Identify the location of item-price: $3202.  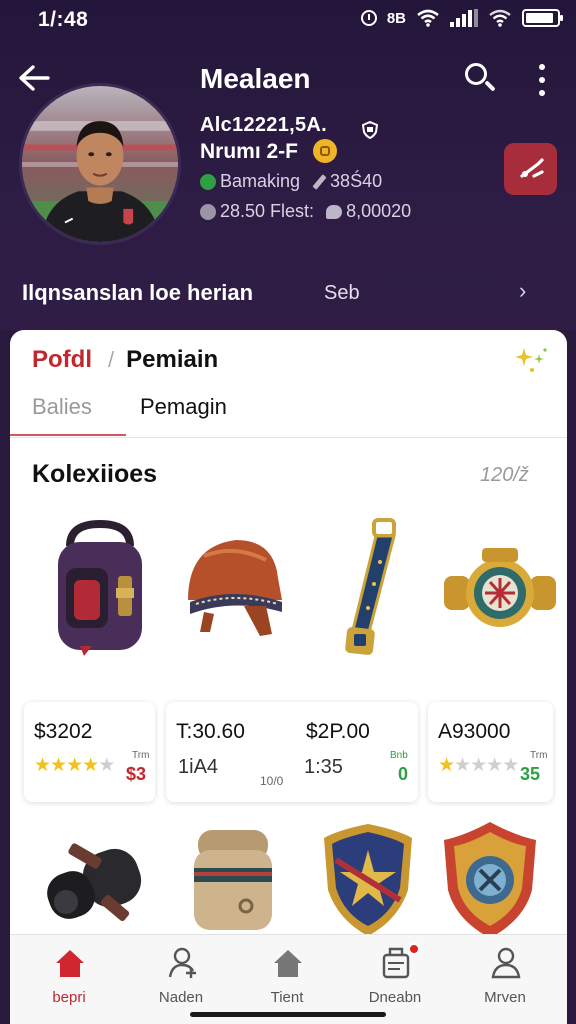
(63, 731).